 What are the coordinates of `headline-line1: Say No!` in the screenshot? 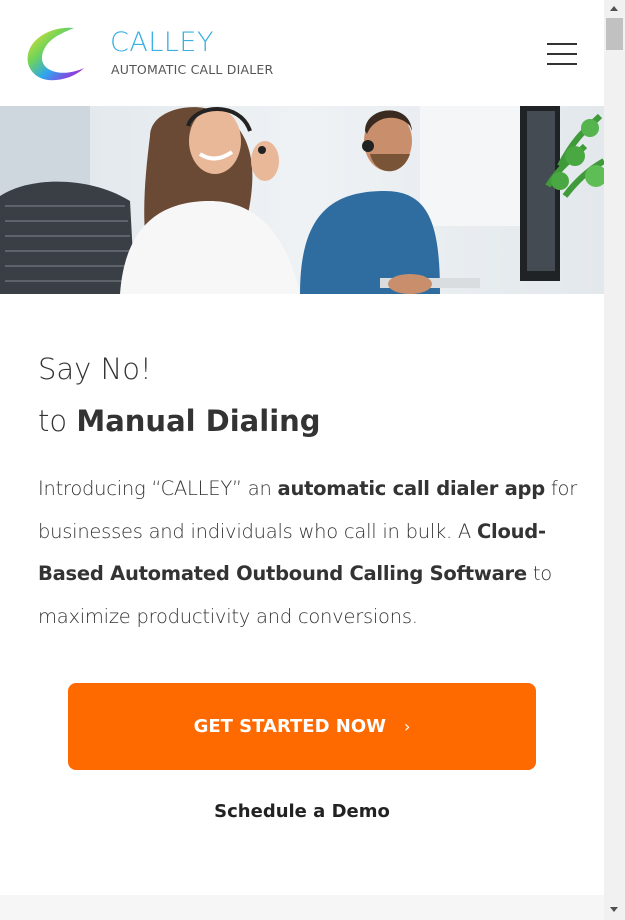 It's located at (95, 369).